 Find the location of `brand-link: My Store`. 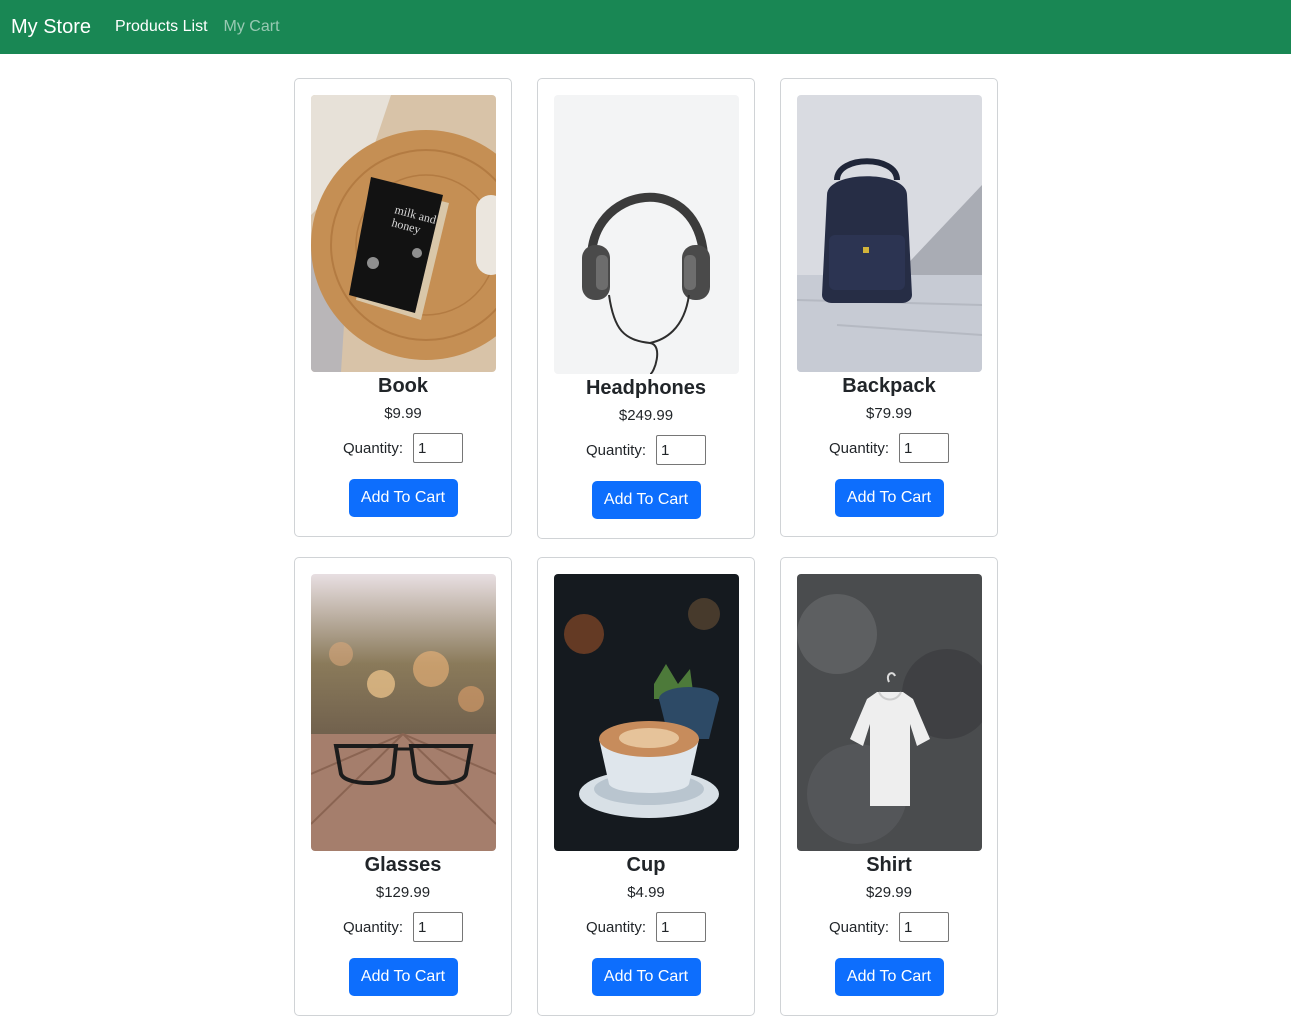

brand-link: My Store is located at coordinates (51, 27).